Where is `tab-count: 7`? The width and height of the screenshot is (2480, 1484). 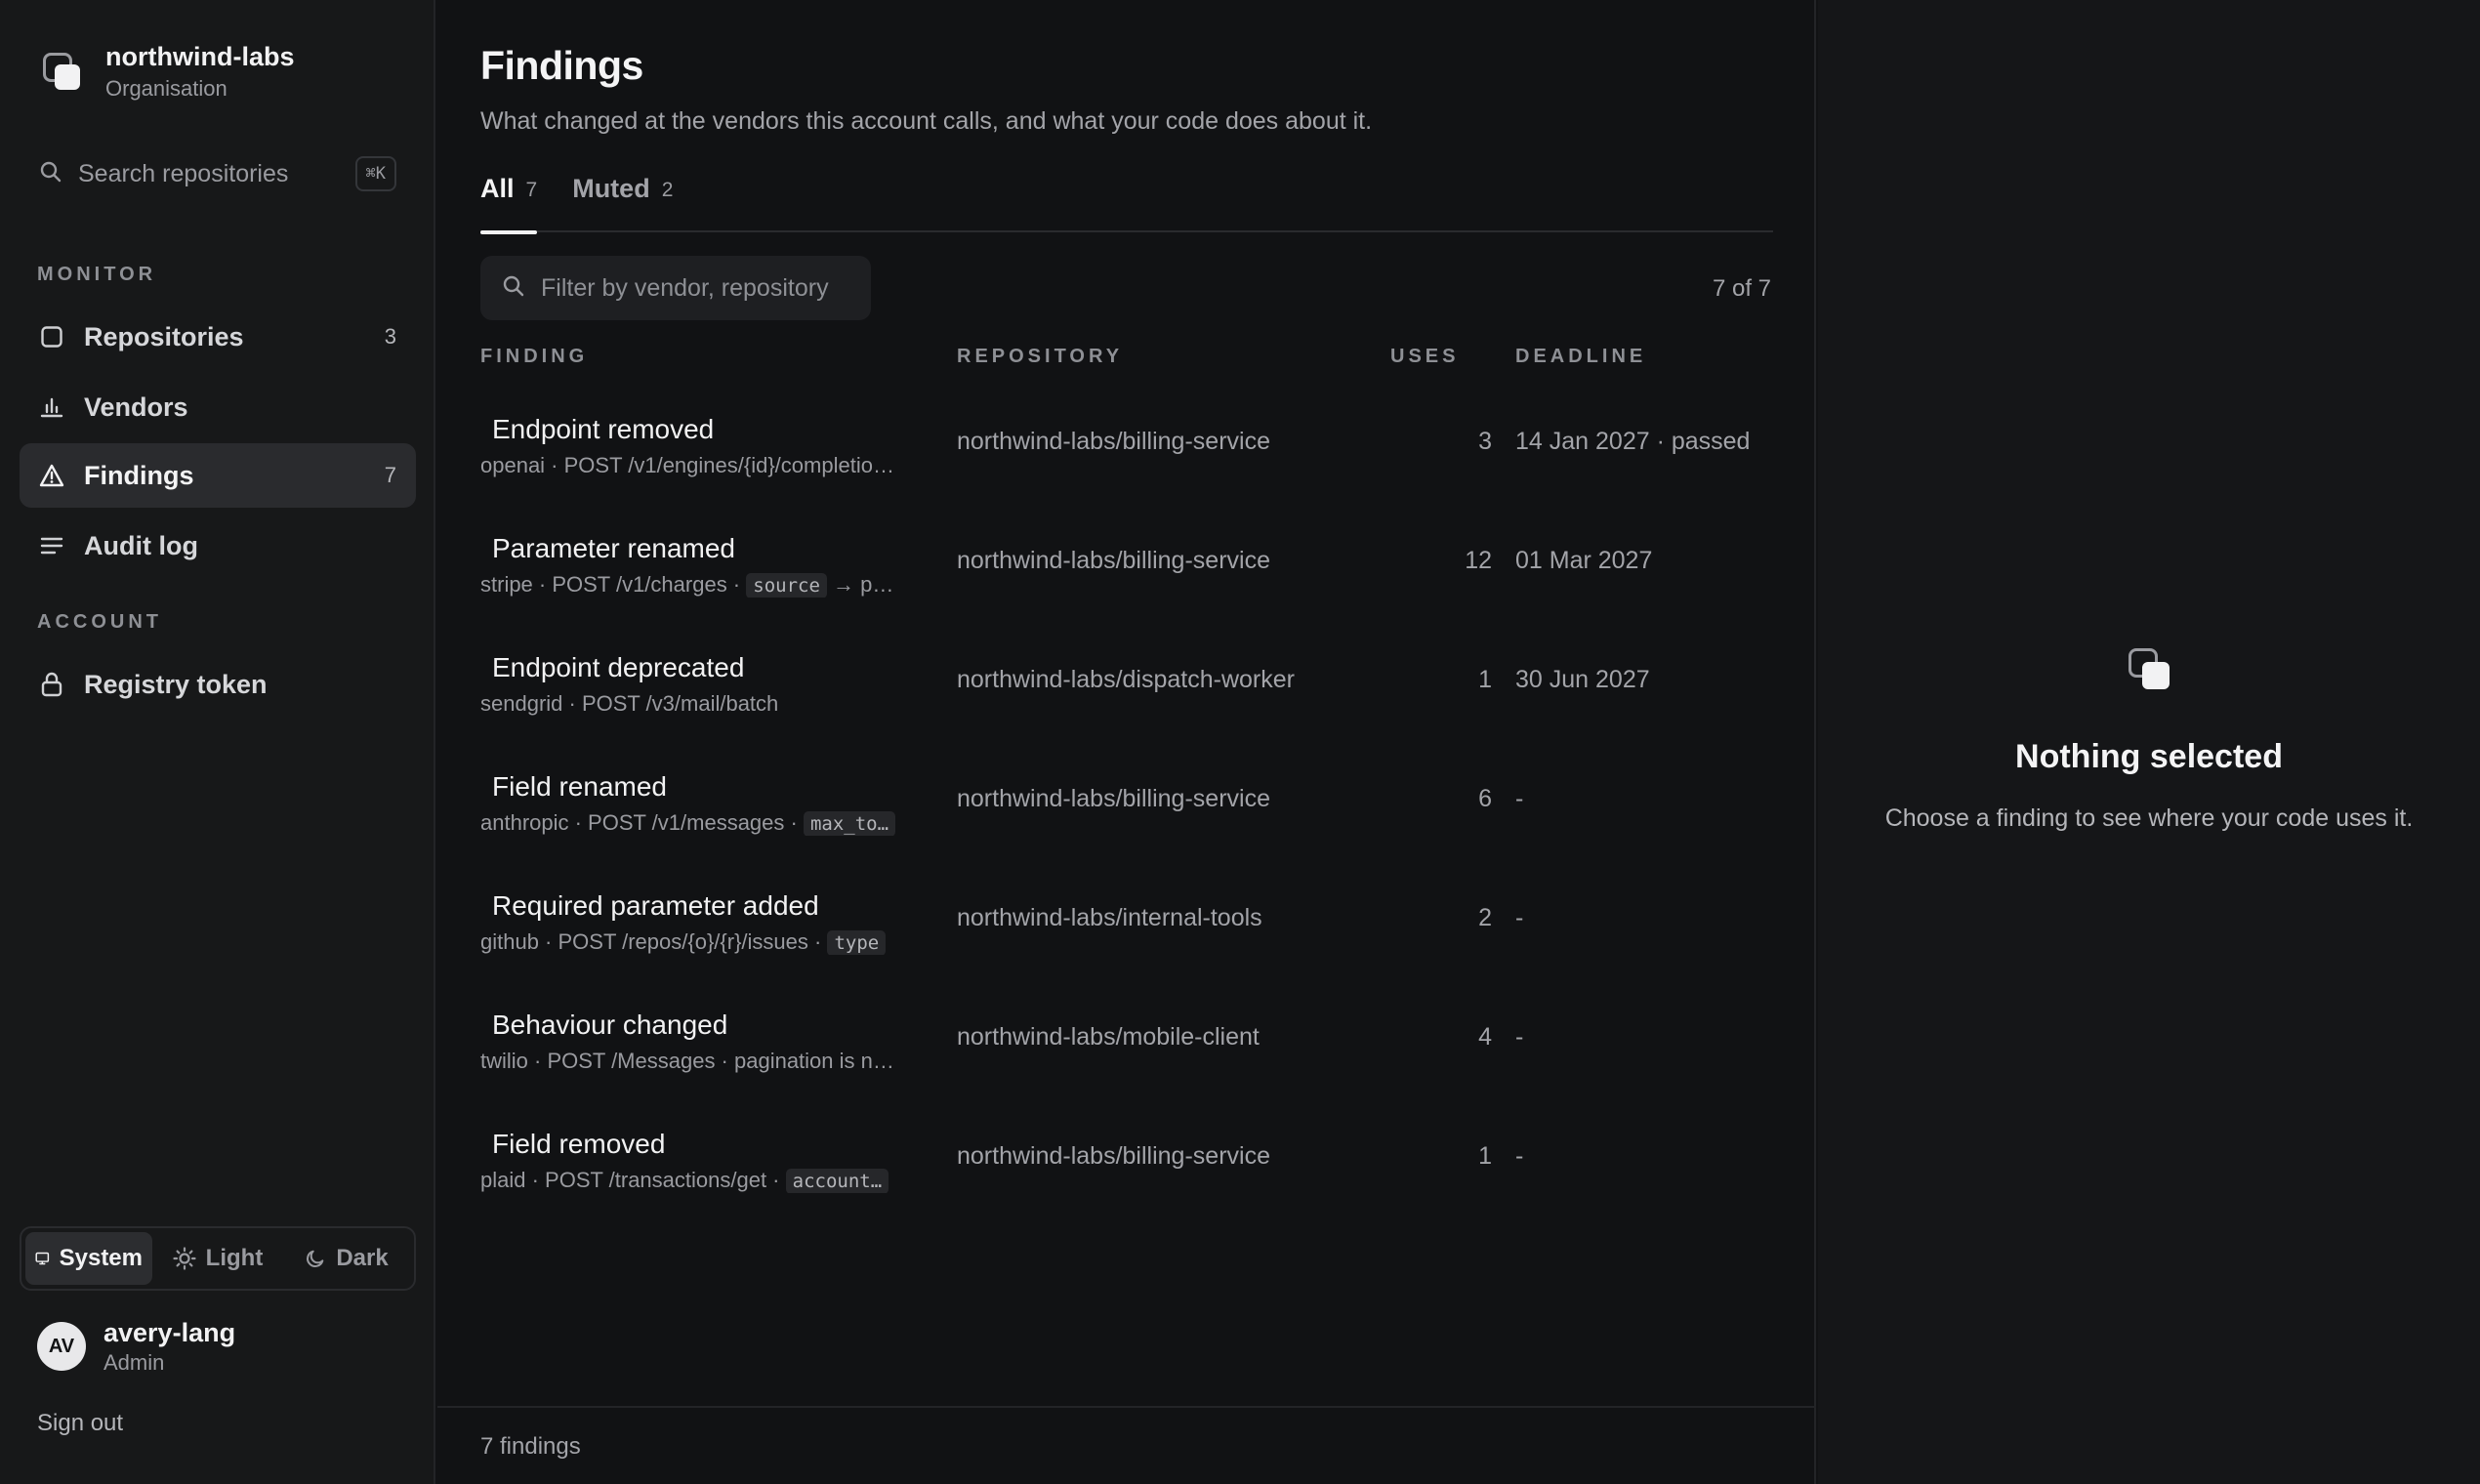
tab-count: 7 is located at coordinates (531, 190).